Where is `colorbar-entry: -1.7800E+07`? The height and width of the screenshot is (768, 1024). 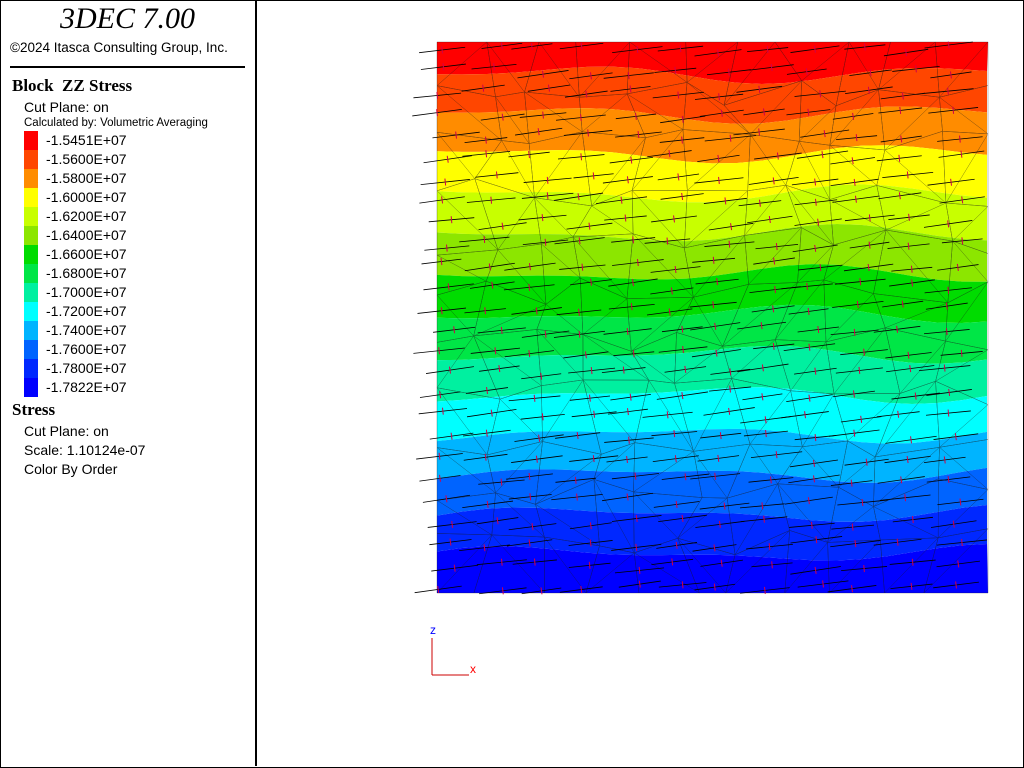 colorbar-entry: -1.7800E+07 is located at coordinates (99, 368).